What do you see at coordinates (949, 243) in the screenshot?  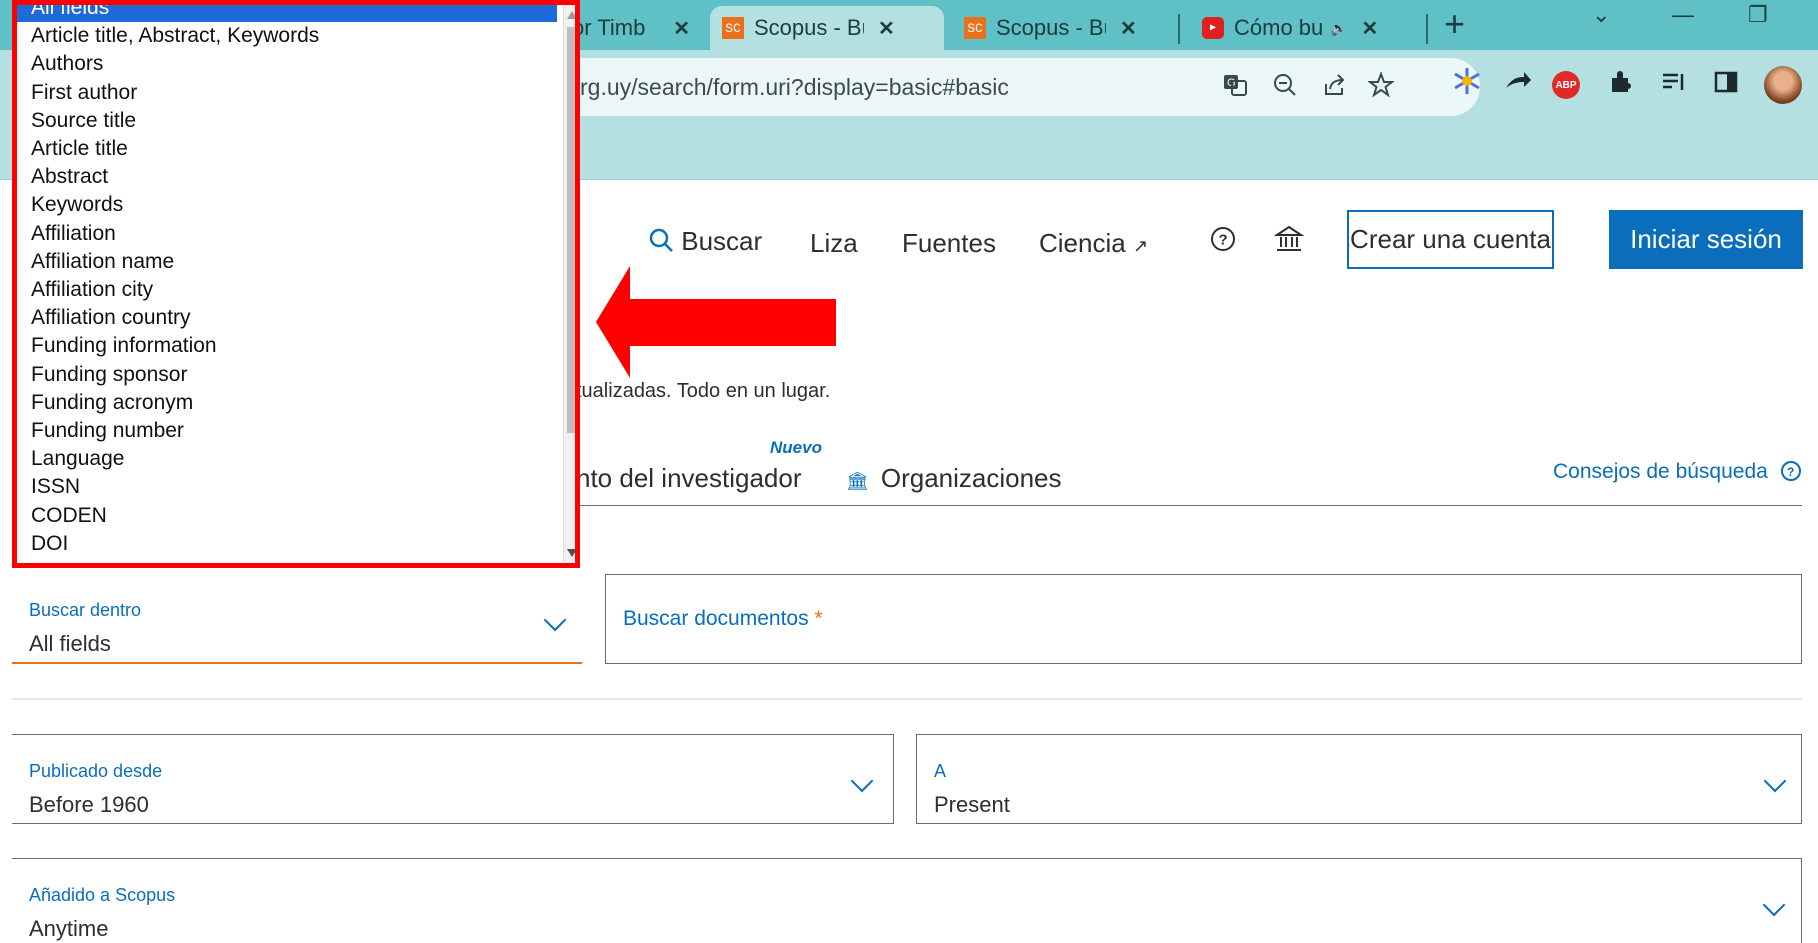 I see `nav-sources: Fuentes` at bounding box center [949, 243].